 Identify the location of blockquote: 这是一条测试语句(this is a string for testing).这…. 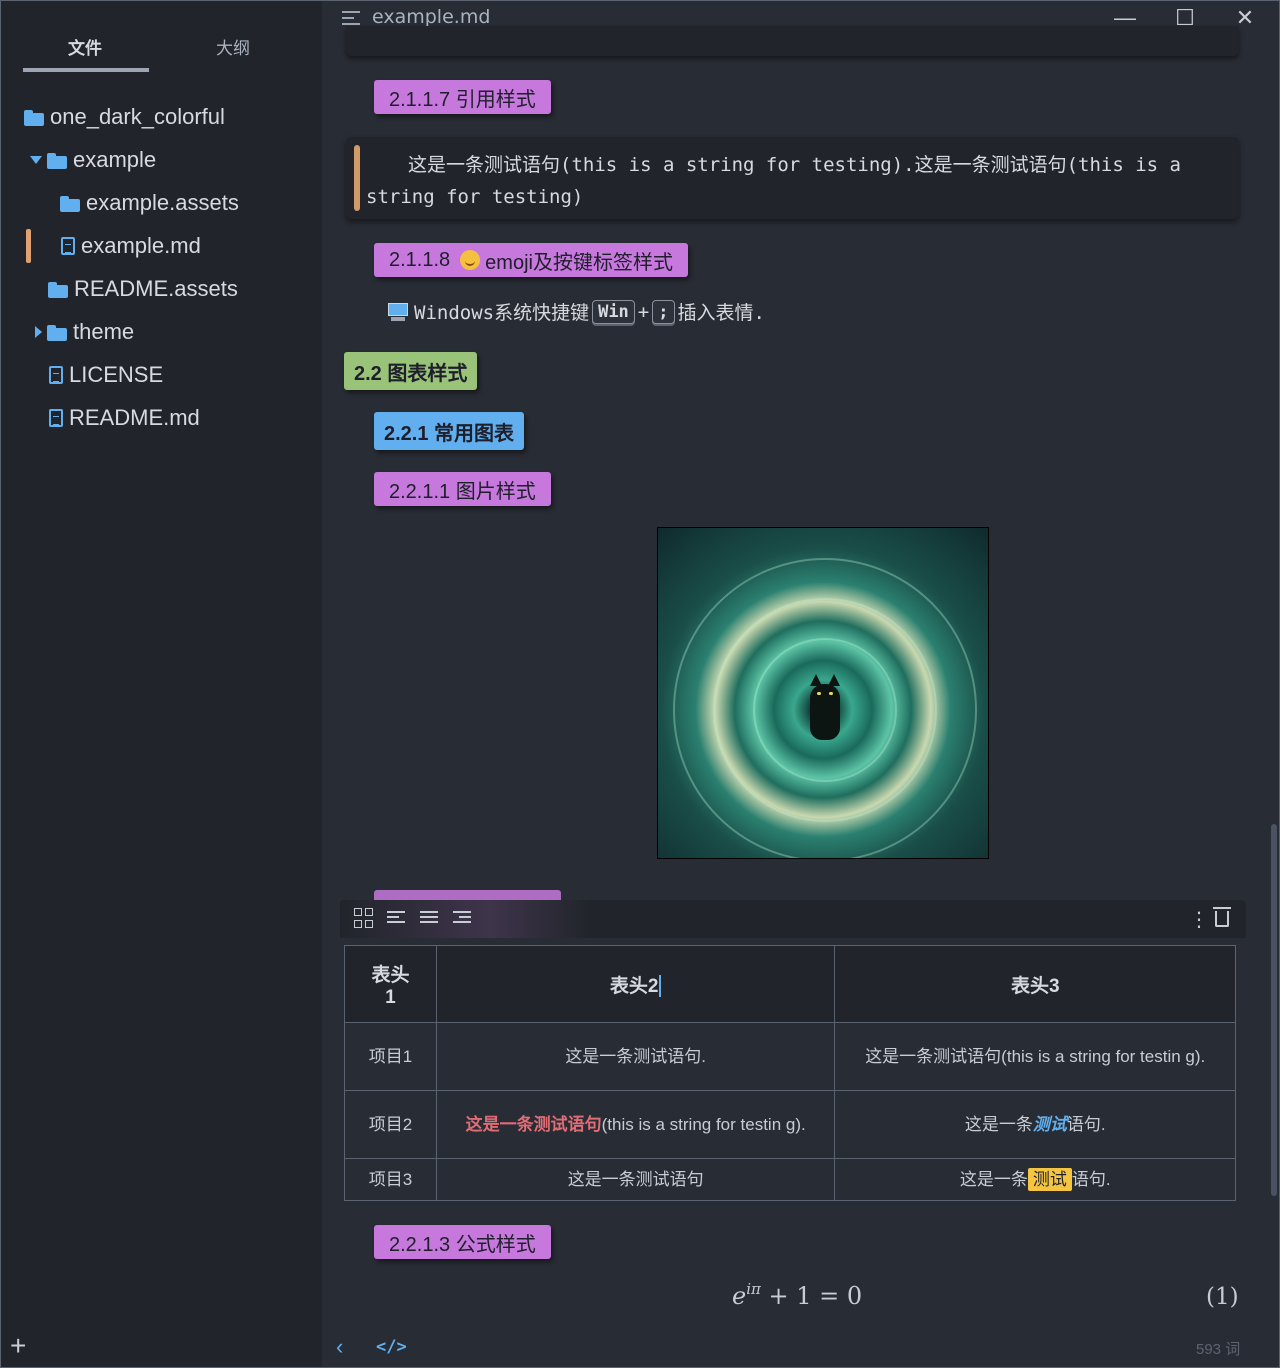
(792, 178).